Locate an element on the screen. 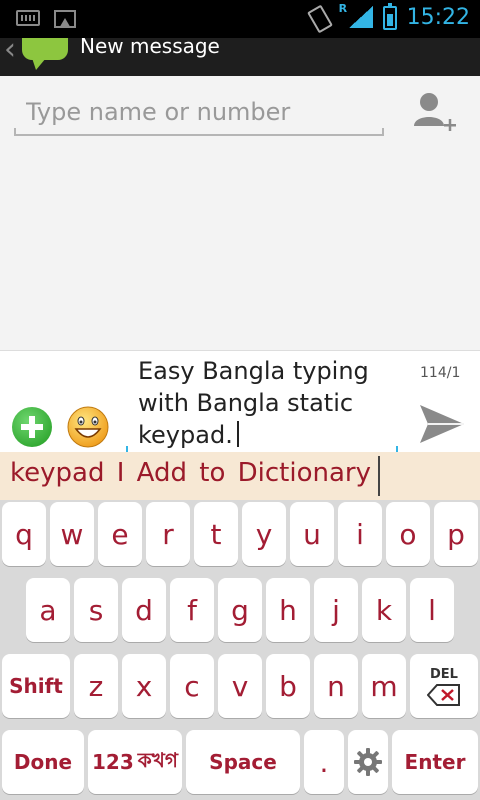 Image resolution: width=480 pixels, height=800 pixels. key-l: l is located at coordinates (432, 610).